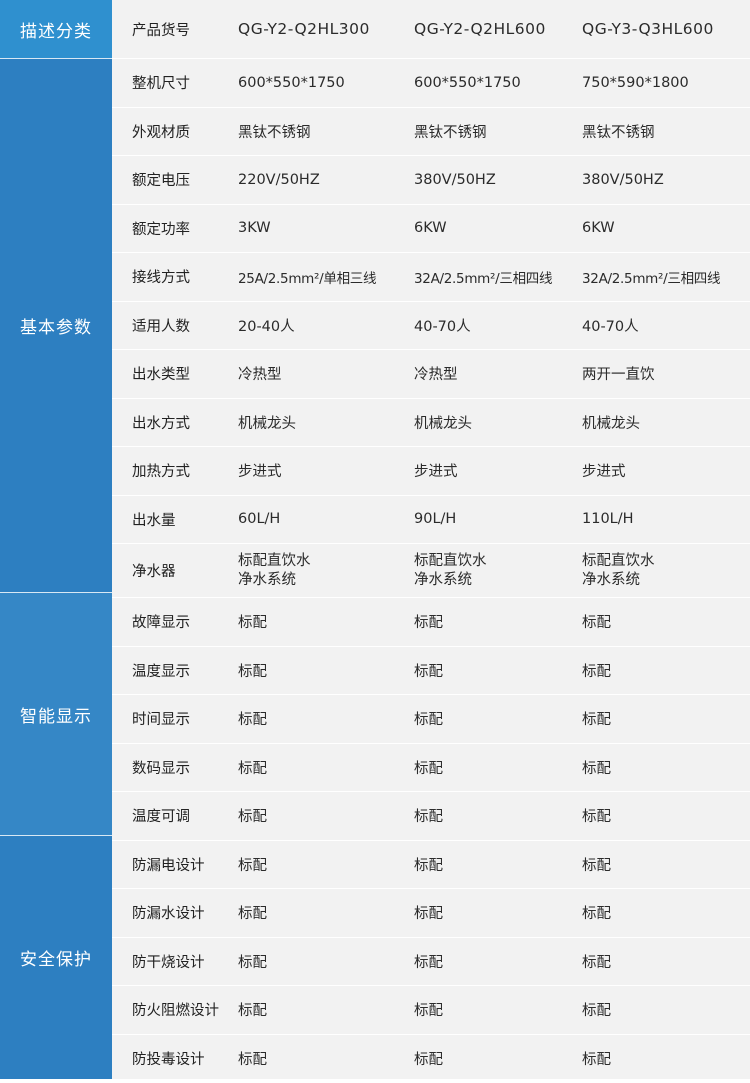 This screenshot has width=750, height=1083. I want to click on row-label: 防漏电设计, so click(172, 864).